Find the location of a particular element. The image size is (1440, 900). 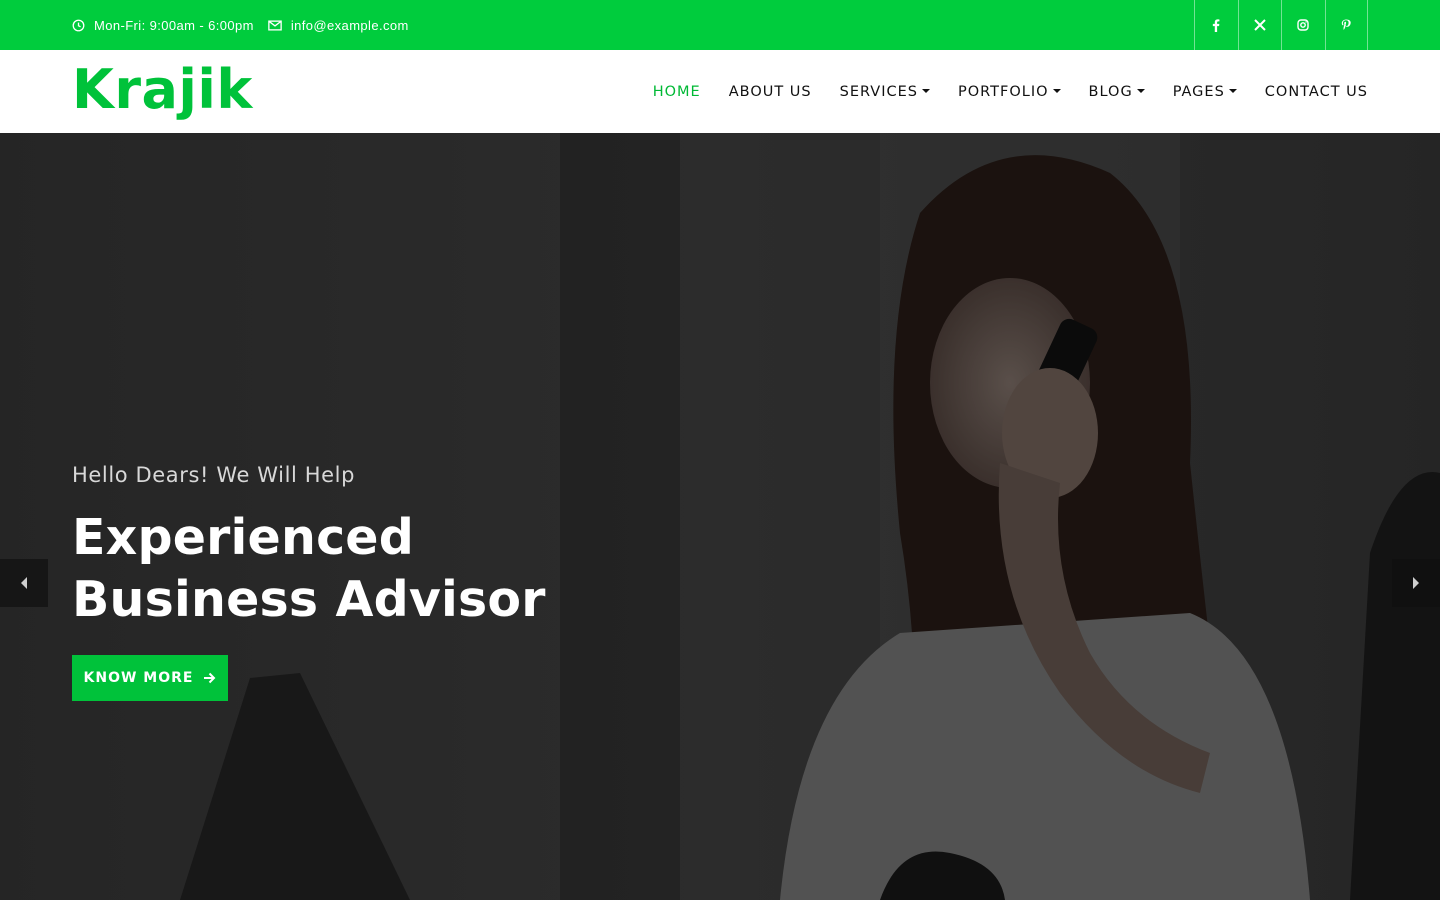

arrow-right-icon is located at coordinates (210, 678).